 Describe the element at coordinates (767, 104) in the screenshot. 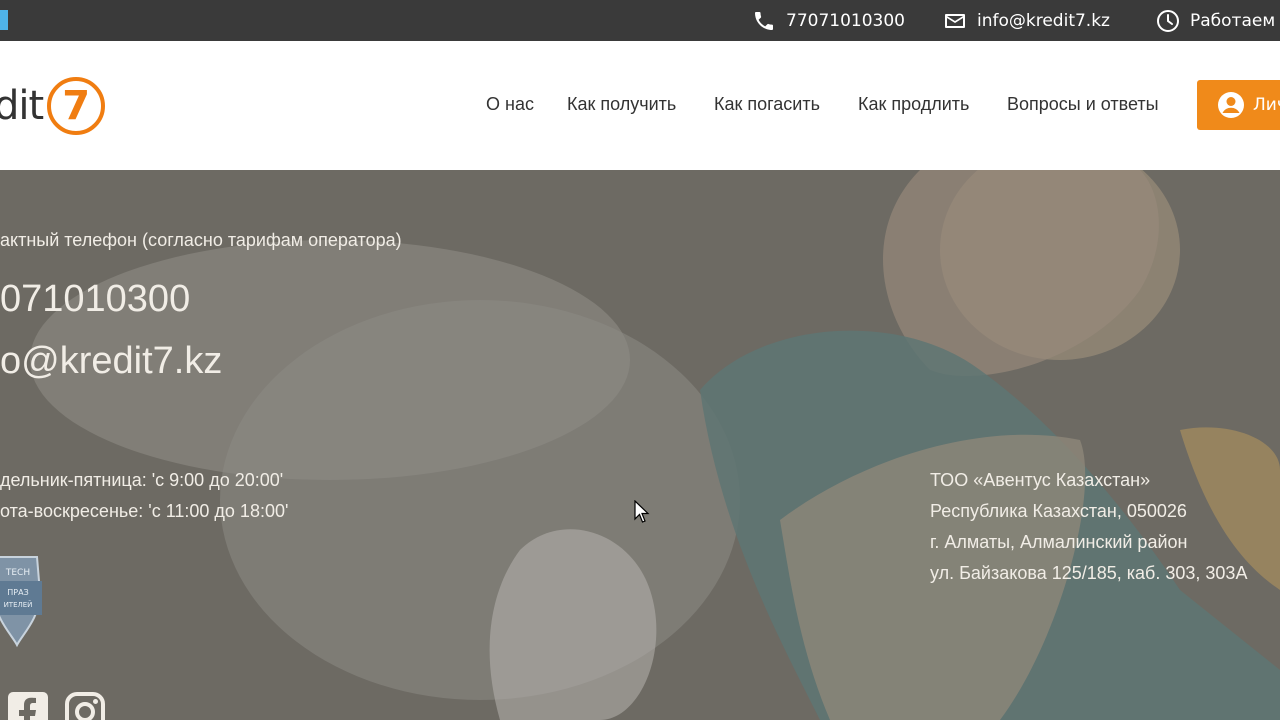

I see `nav-how-to-repay: Как погасить` at that location.